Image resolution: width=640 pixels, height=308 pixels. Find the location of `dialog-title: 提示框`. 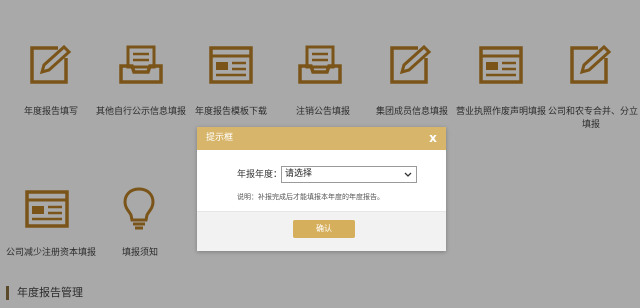

dialog-title: 提示框 is located at coordinates (220, 138).